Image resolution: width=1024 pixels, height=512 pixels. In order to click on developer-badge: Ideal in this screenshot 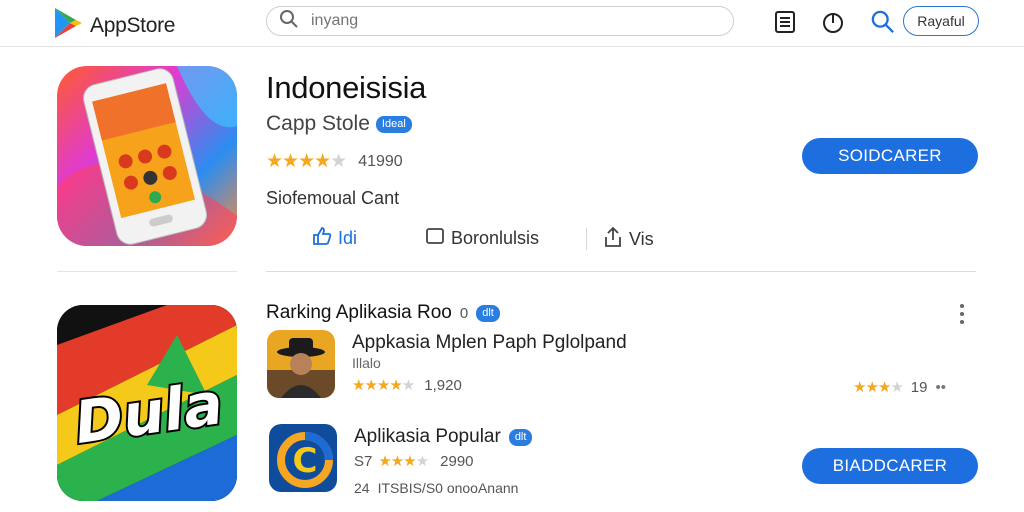, I will do `click(393, 124)`.